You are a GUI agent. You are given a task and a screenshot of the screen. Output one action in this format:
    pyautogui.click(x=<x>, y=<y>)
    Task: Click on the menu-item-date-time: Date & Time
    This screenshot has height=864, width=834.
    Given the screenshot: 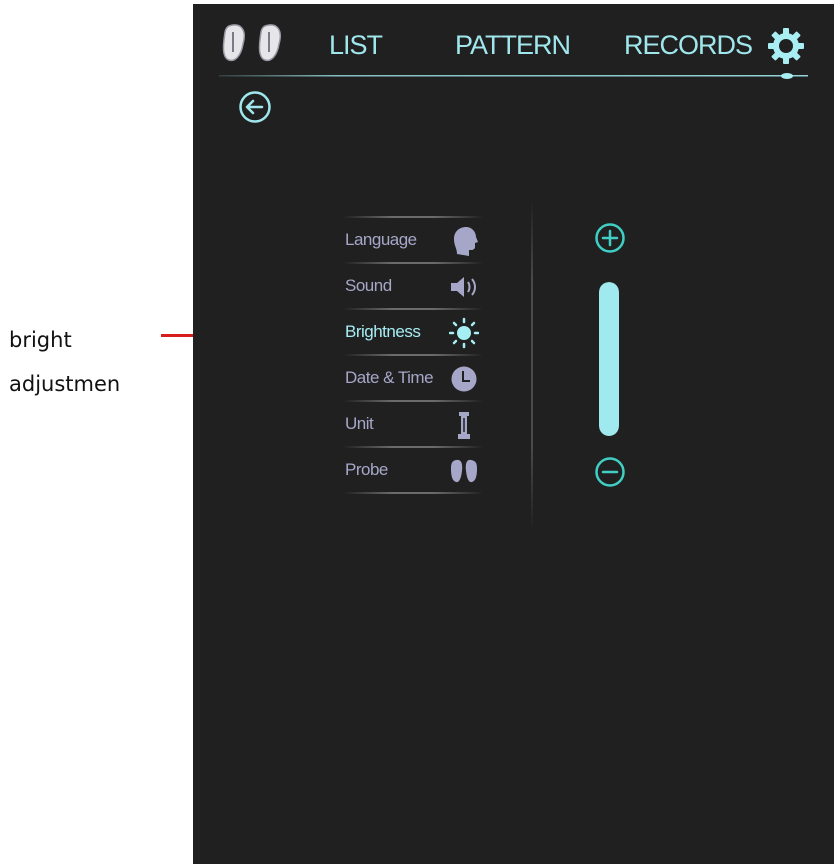 What is the action you would take?
    pyautogui.click(x=415, y=378)
    